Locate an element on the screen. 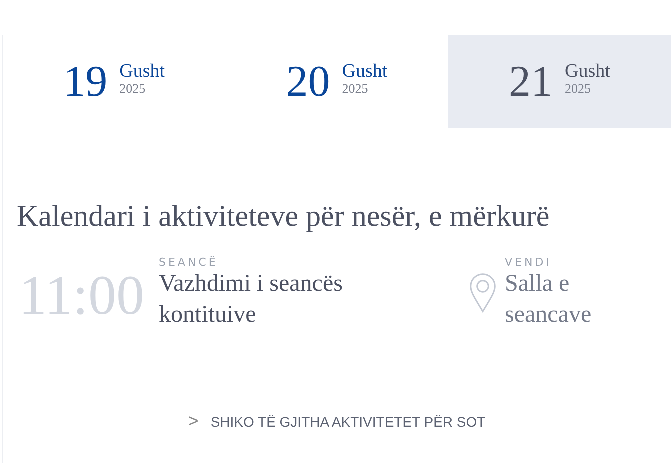 This screenshot has height=463, width=671. day-number: 20 is located at coordinates (308, 81).